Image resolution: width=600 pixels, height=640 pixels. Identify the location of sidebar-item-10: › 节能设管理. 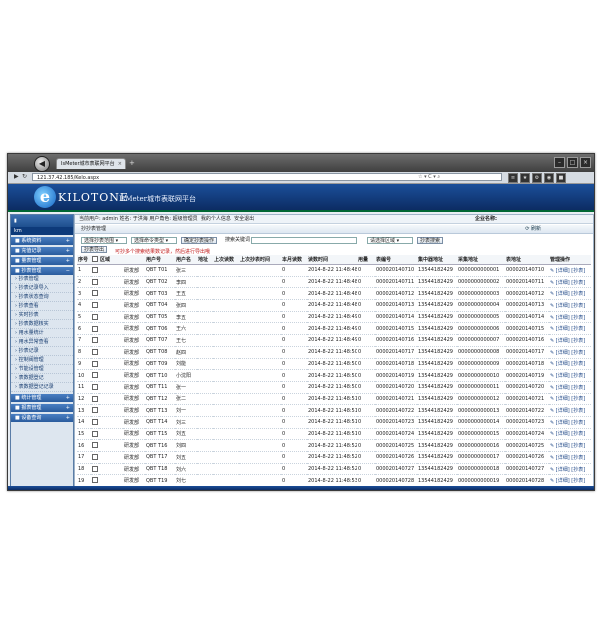
(42, 369).